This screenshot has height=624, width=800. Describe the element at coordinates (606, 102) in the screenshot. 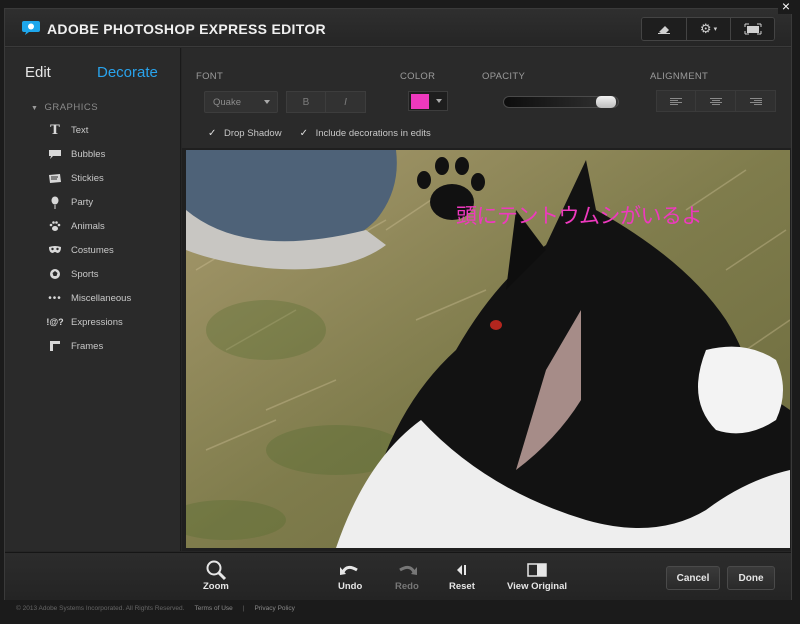

I see `opacity-slider-handle` at that location.